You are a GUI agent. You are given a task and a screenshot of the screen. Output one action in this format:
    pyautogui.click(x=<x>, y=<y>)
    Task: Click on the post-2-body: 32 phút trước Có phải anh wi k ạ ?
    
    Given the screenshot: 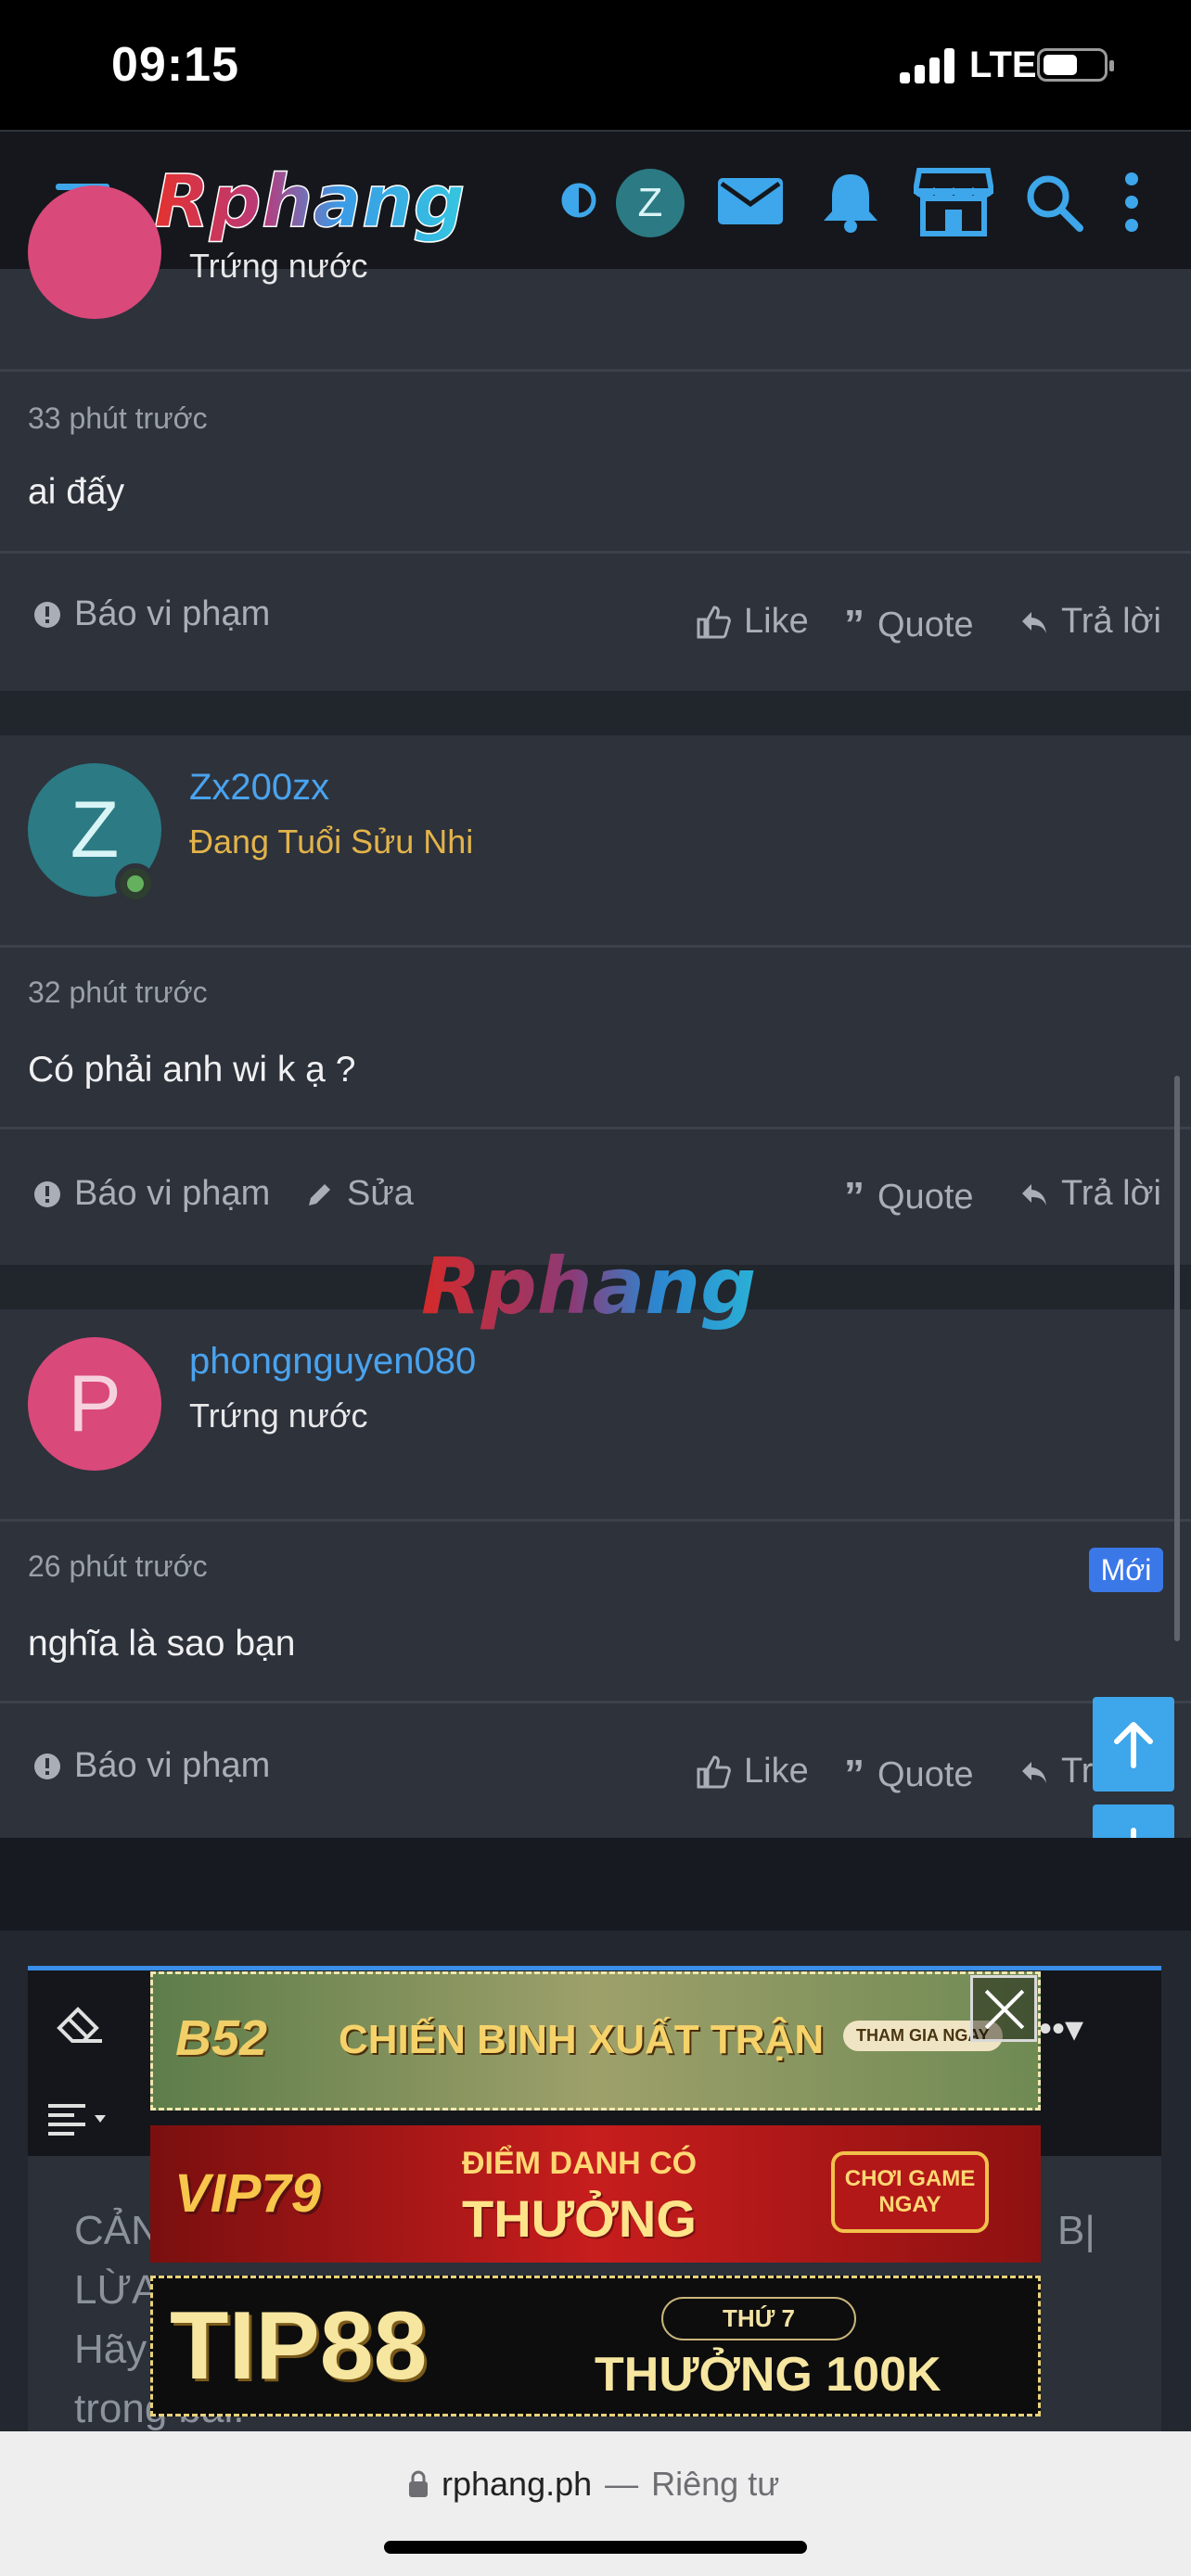 What is the action you would take?
    pyautogui.click(x=595, y=1037)
    